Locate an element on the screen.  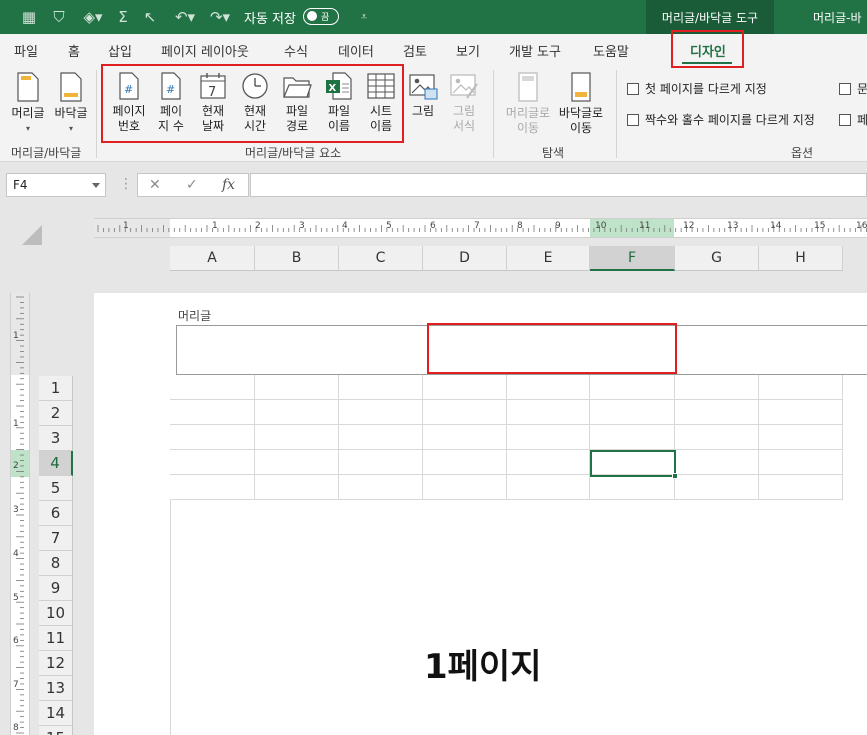
row-header-4: 4 is located at coordinates (56, 463).